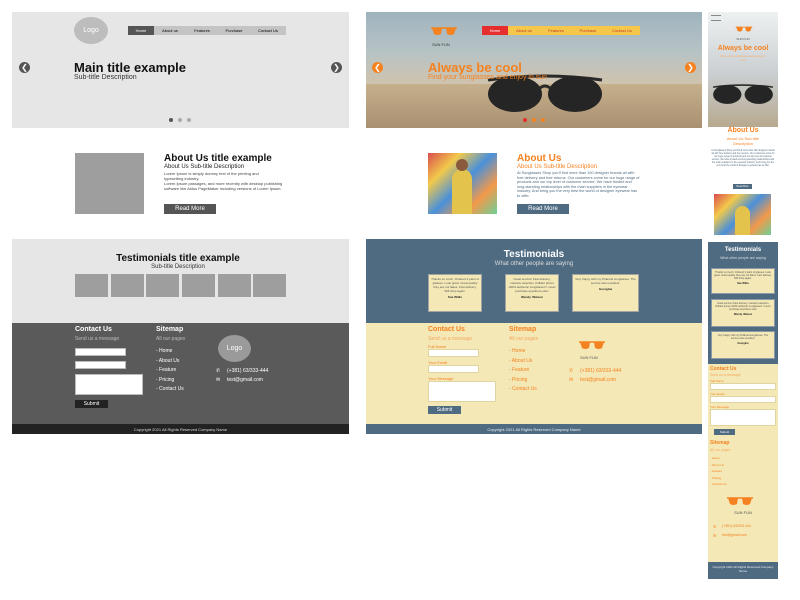 The height and width of the screenshot is (600, 800). Describe the element at coordinates (268, 30) in the screenshot. I see `wireframe-nav-contact: Contact Us` at that location.